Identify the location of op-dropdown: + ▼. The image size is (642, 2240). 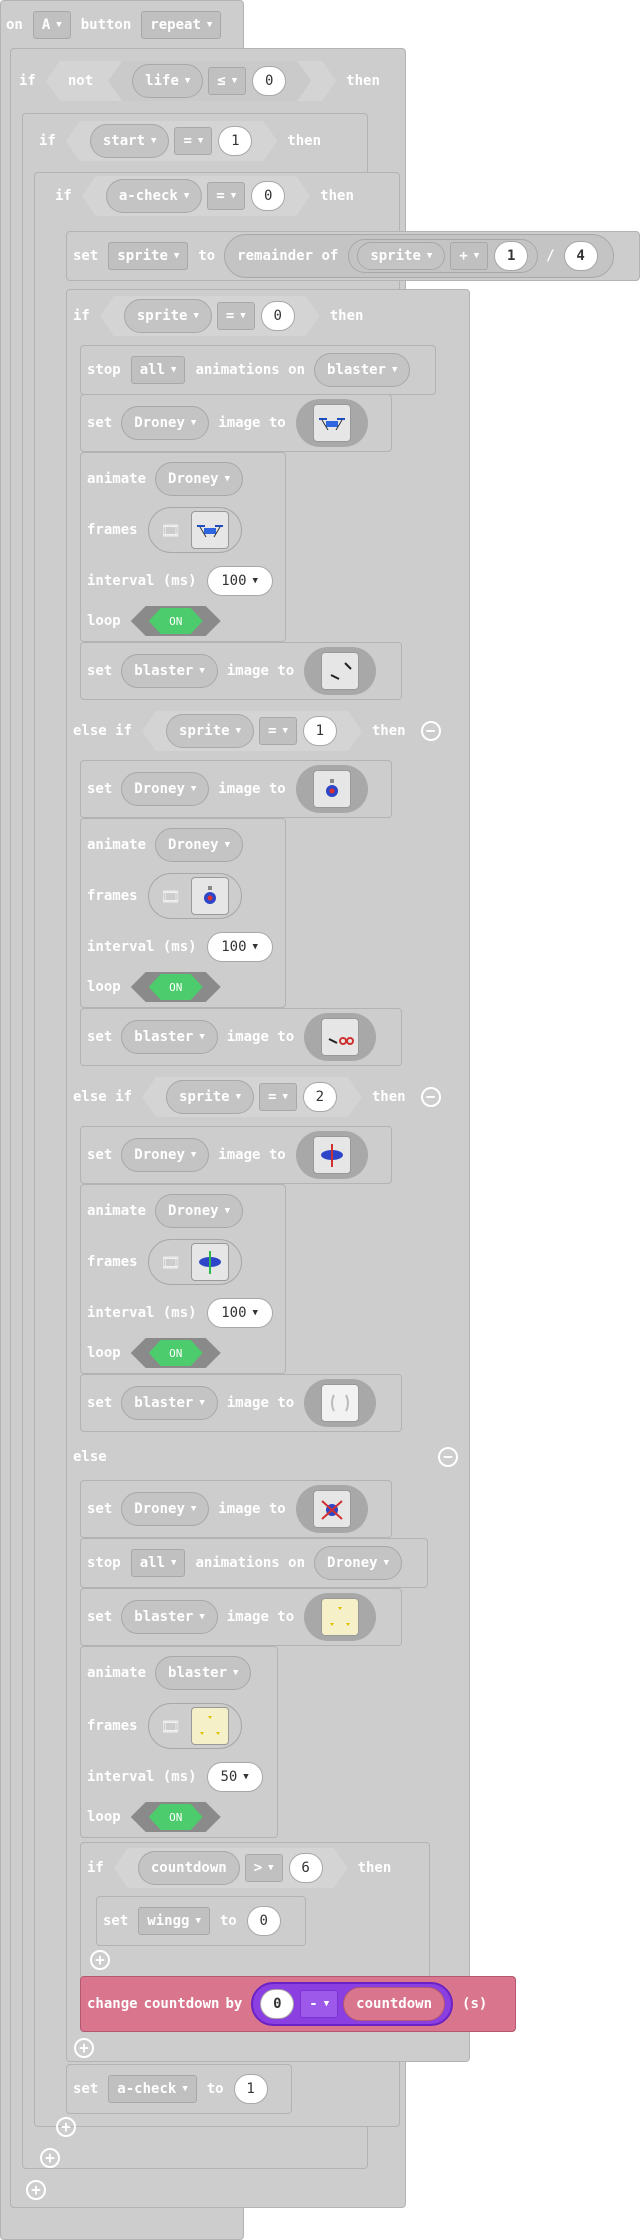
(469, 256).